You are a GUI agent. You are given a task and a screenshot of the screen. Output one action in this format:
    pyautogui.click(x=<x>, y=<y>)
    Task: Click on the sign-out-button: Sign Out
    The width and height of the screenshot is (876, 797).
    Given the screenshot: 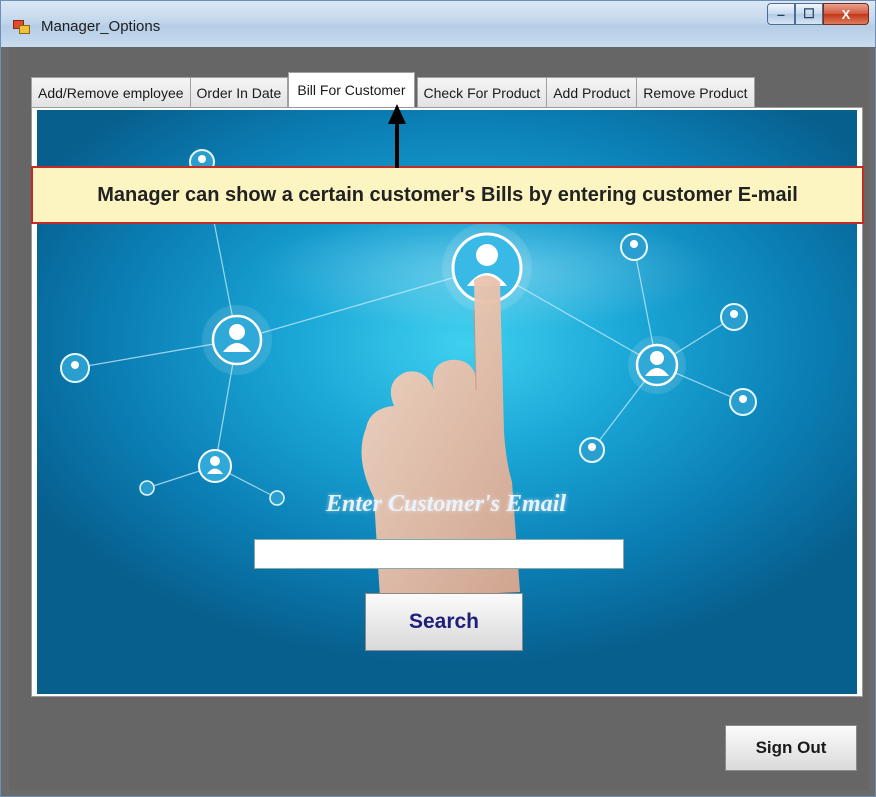 What is the action you would take?
    pyautogui.click(x=791, y=748)
    